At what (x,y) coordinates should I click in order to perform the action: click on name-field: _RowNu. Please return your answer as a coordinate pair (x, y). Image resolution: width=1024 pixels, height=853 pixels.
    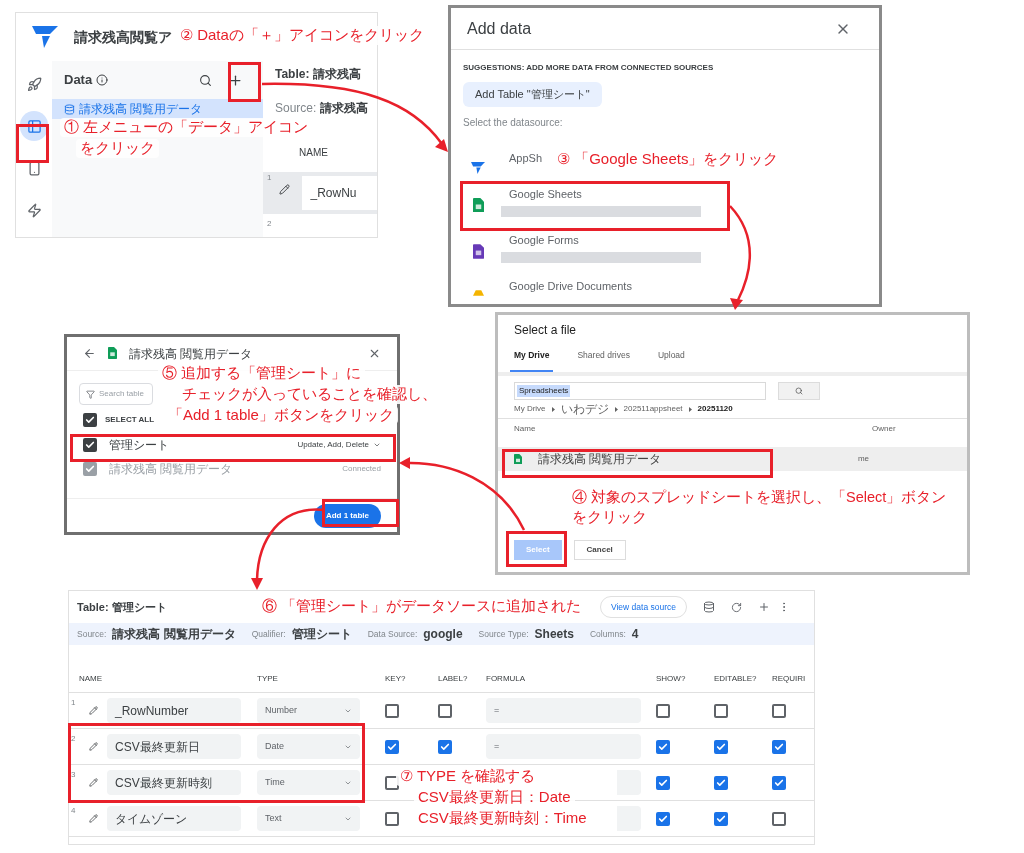
    Looking at the image, I should click on (339, 193).